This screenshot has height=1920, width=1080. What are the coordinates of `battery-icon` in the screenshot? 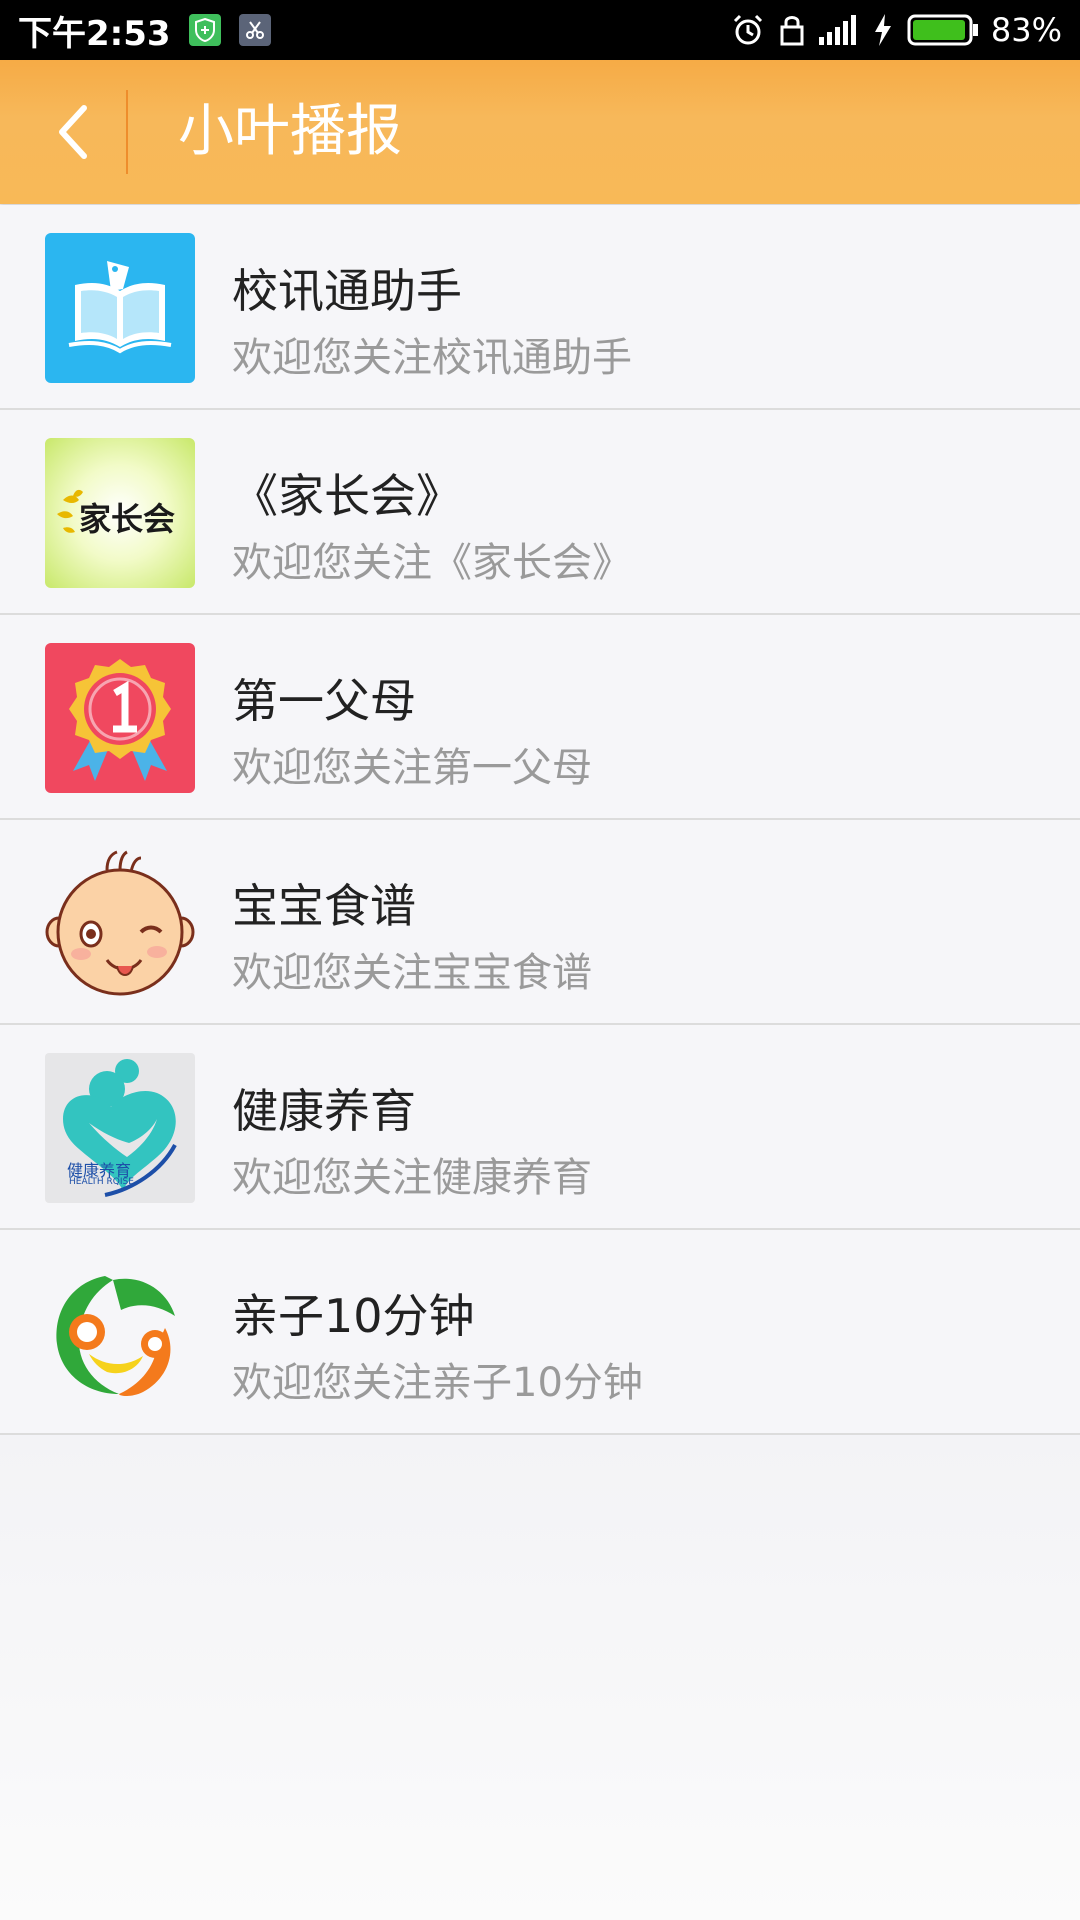 It's located at (942, 30).